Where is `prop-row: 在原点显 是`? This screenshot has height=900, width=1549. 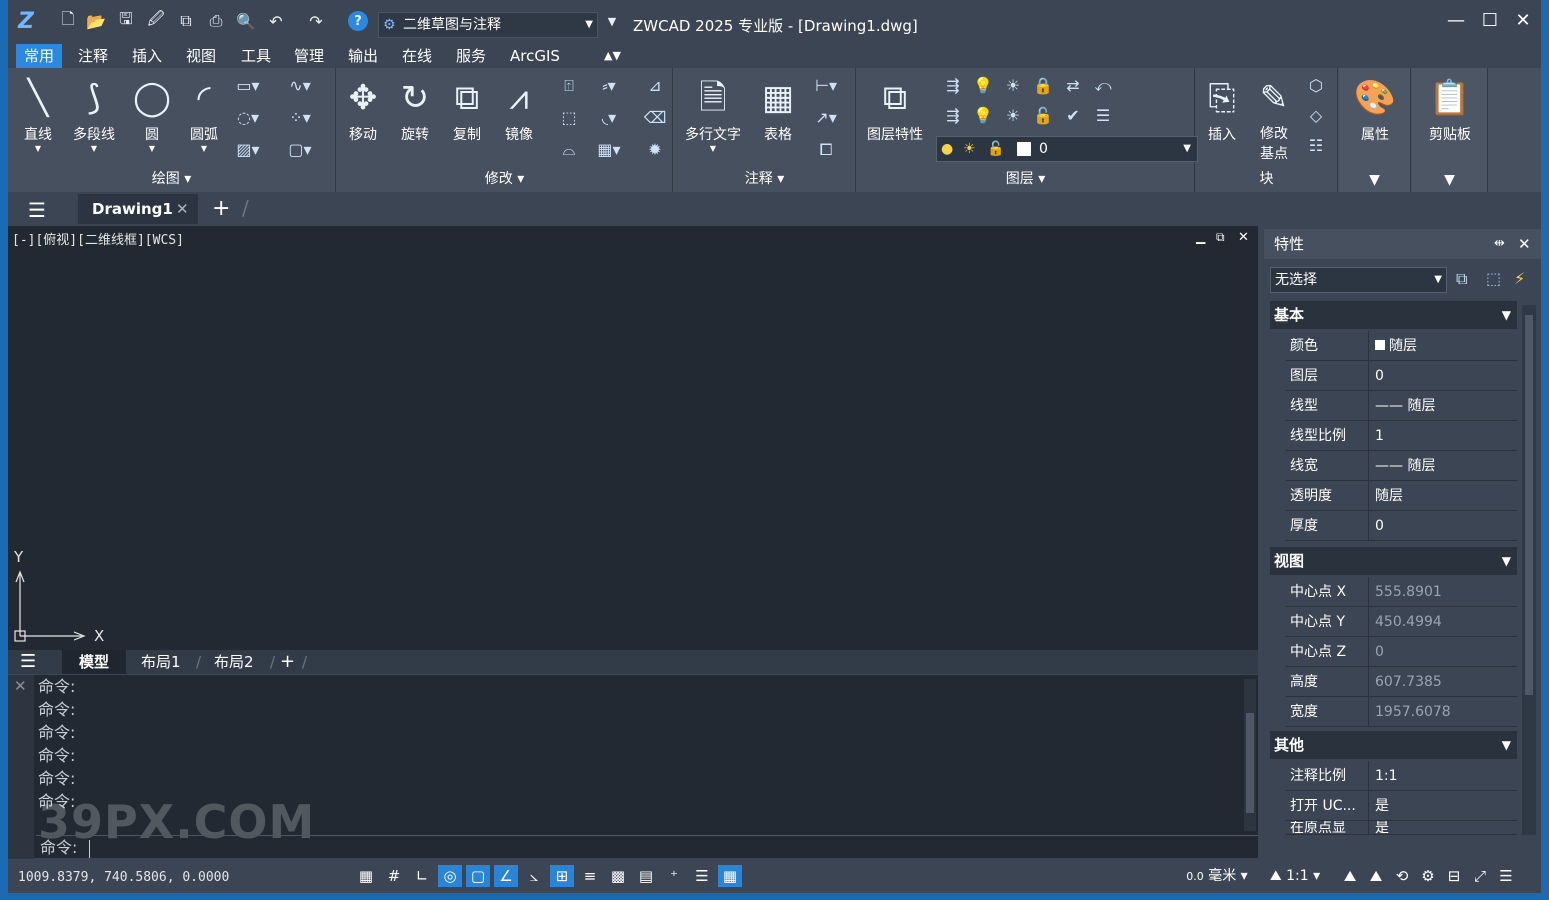
prop-row: 在原点显 是 is located at coordinates (1401, 828).